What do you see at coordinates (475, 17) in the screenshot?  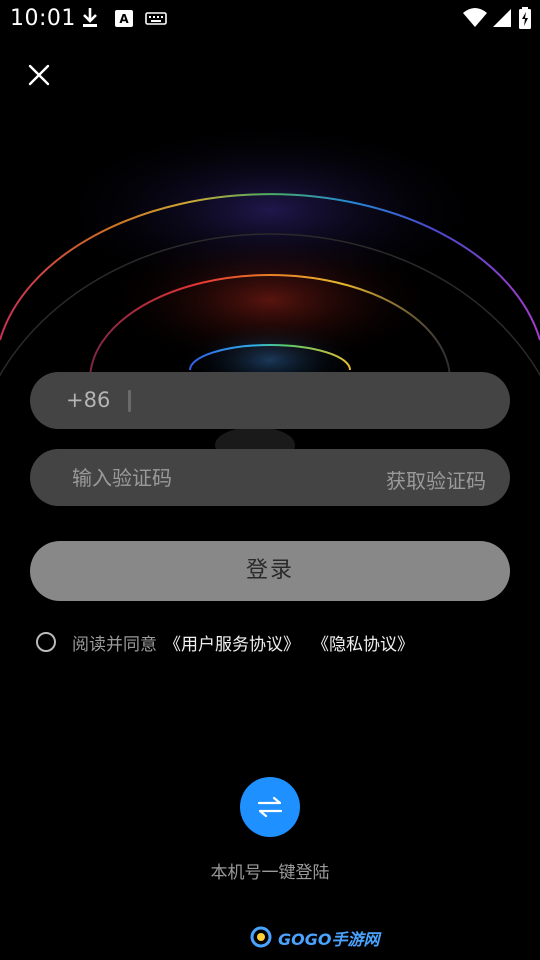 I see `wifi-icon` at bounding box center [475, 17].